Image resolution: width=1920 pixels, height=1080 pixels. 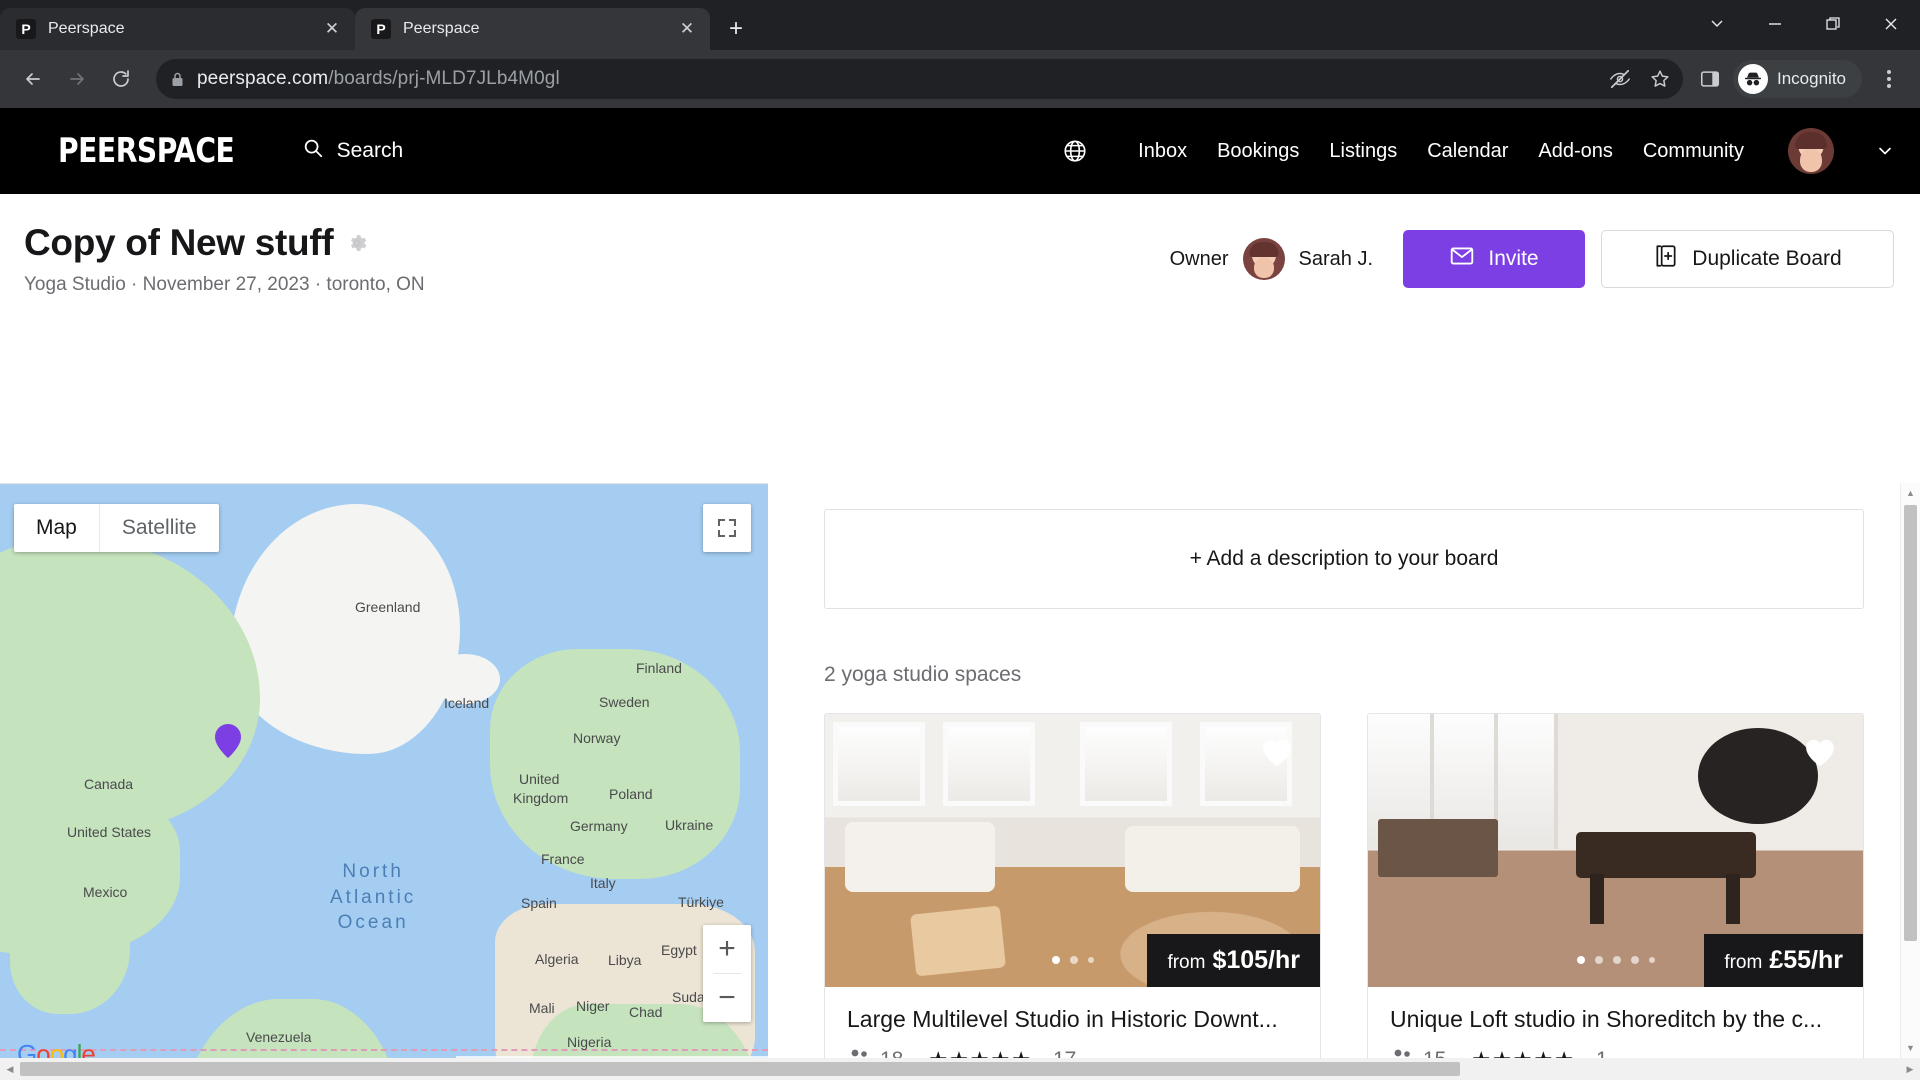 What do you see at coordinates (1363, 151) in the screenshot?
I see `nav-item-listings: Listings` at bounding box center [1363, 151].